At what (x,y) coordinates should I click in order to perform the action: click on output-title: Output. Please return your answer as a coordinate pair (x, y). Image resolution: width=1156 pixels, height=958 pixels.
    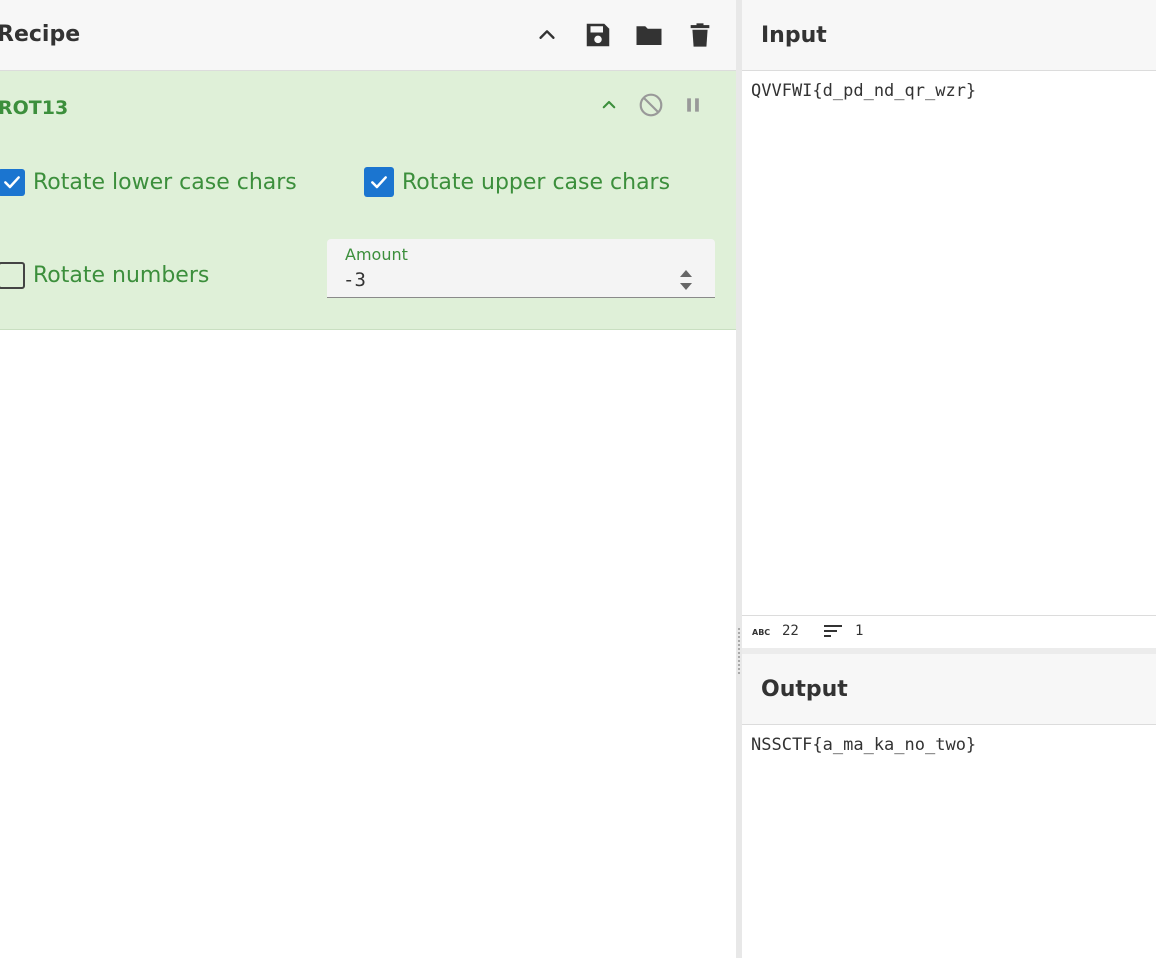
    Looking at the image, I should click on (804, 689).